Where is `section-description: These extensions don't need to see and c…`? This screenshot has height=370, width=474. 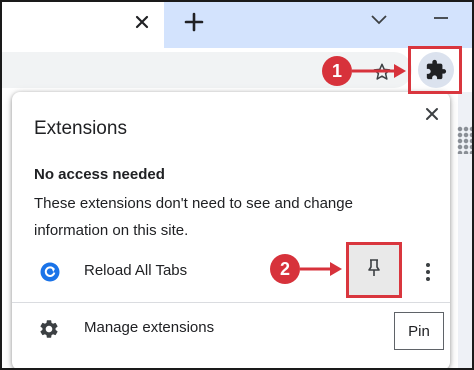 section-description: These extensions don't need to see and c… is located at coordinates (193, 217).